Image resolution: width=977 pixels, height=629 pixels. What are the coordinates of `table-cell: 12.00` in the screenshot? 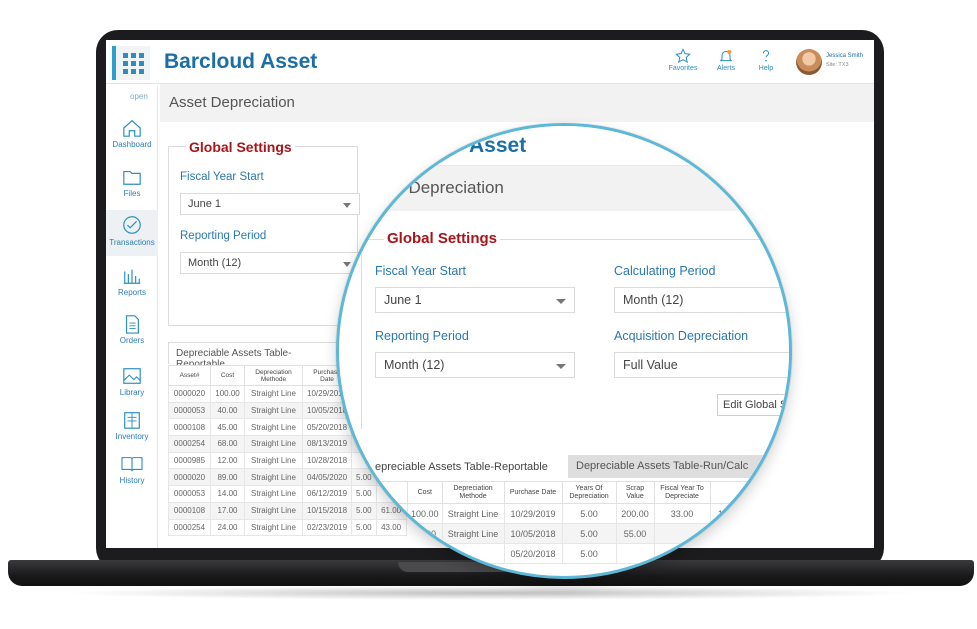 It's located at (227, 460).